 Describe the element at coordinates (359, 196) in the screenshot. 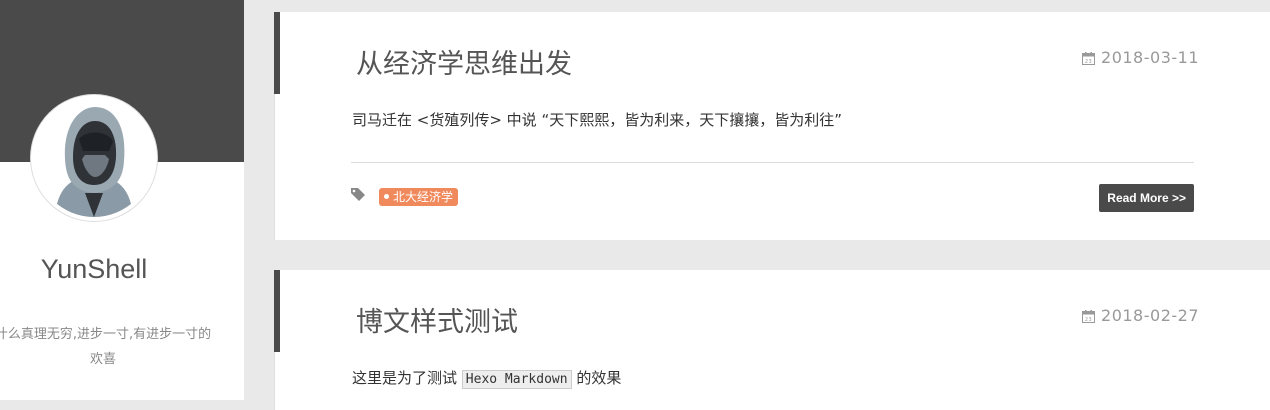

I see `tag-icon` at that location.